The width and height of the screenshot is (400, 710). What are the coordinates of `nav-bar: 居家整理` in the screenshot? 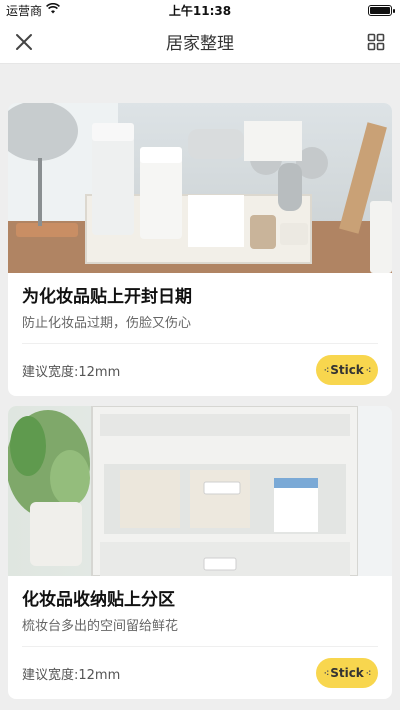 It's located at (200, 42).